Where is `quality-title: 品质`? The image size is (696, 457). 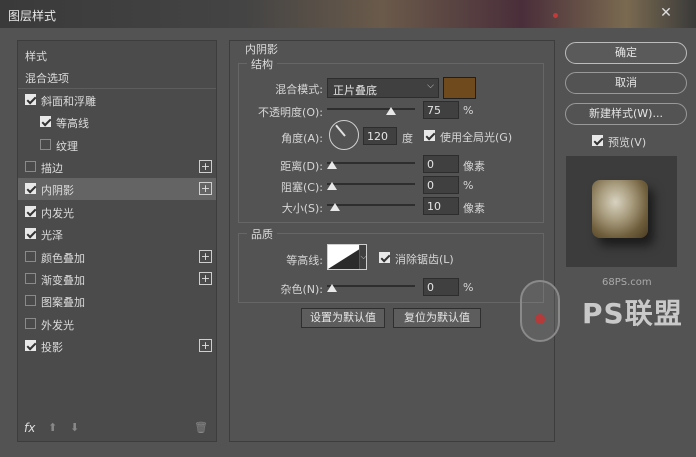
quality-title: 品质 is located at coordinates (262, 234).